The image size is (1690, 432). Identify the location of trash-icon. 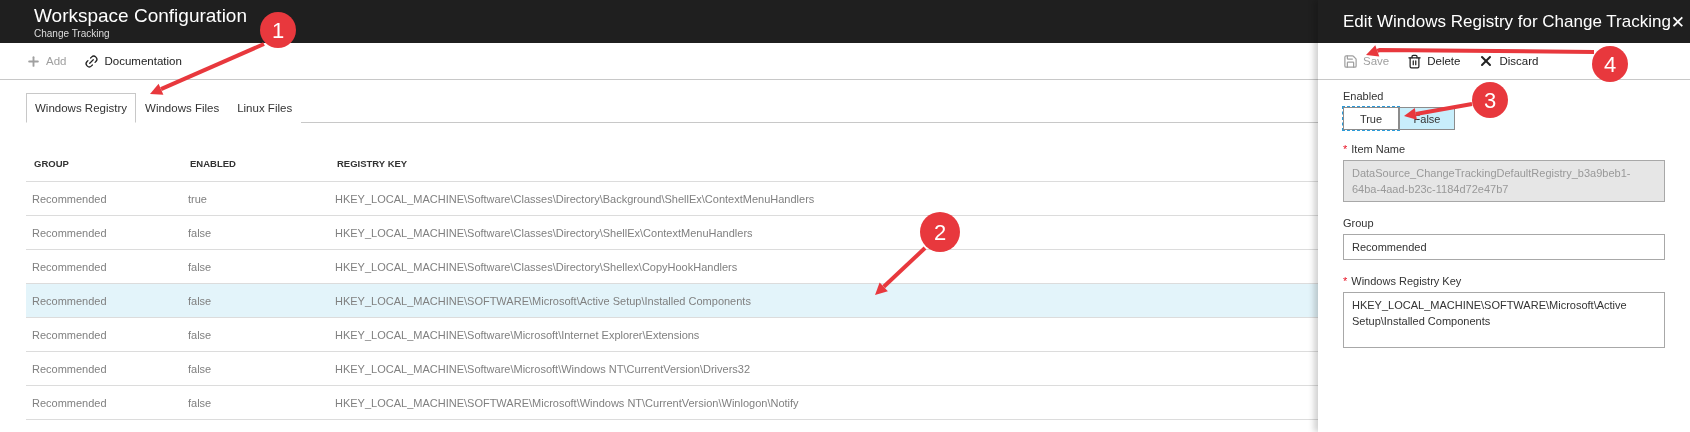
(1415, 61).